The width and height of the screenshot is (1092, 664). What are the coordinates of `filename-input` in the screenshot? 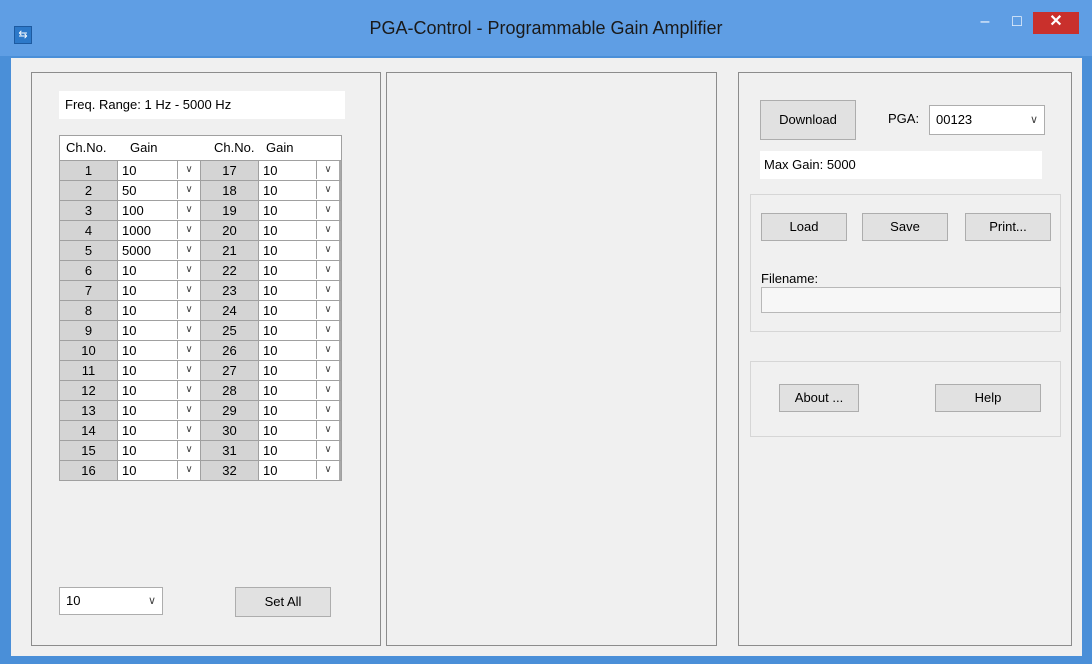 It's located at (911, 300).